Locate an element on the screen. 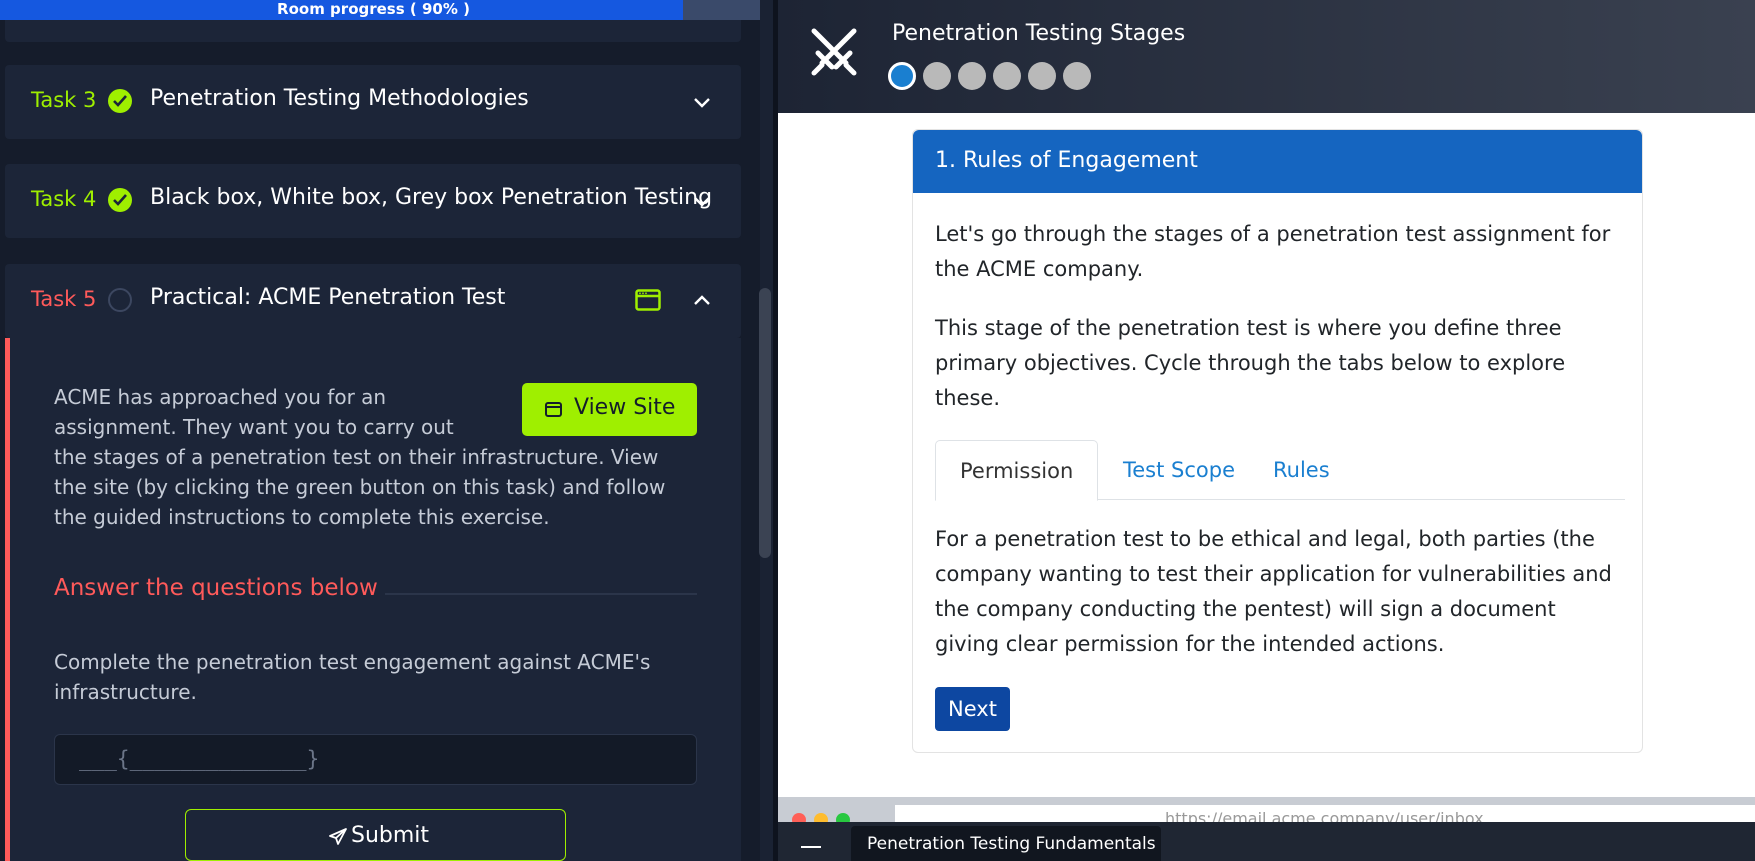 Image resolution: width=1755 pixels, height=861 pixels. site-header: Penetration Testing Stages is located at coordinates (1266, 56).